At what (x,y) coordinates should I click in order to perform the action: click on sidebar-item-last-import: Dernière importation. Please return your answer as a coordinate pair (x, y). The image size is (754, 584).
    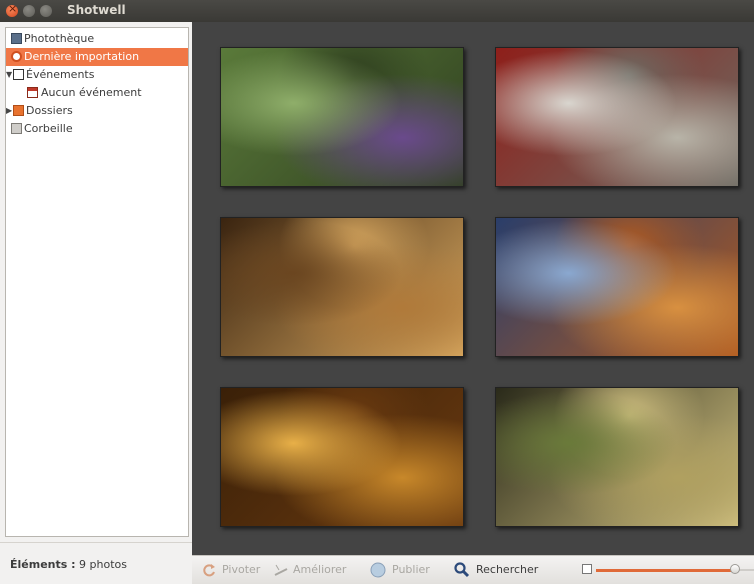
    Looking at the image, I should click on (97, 57).